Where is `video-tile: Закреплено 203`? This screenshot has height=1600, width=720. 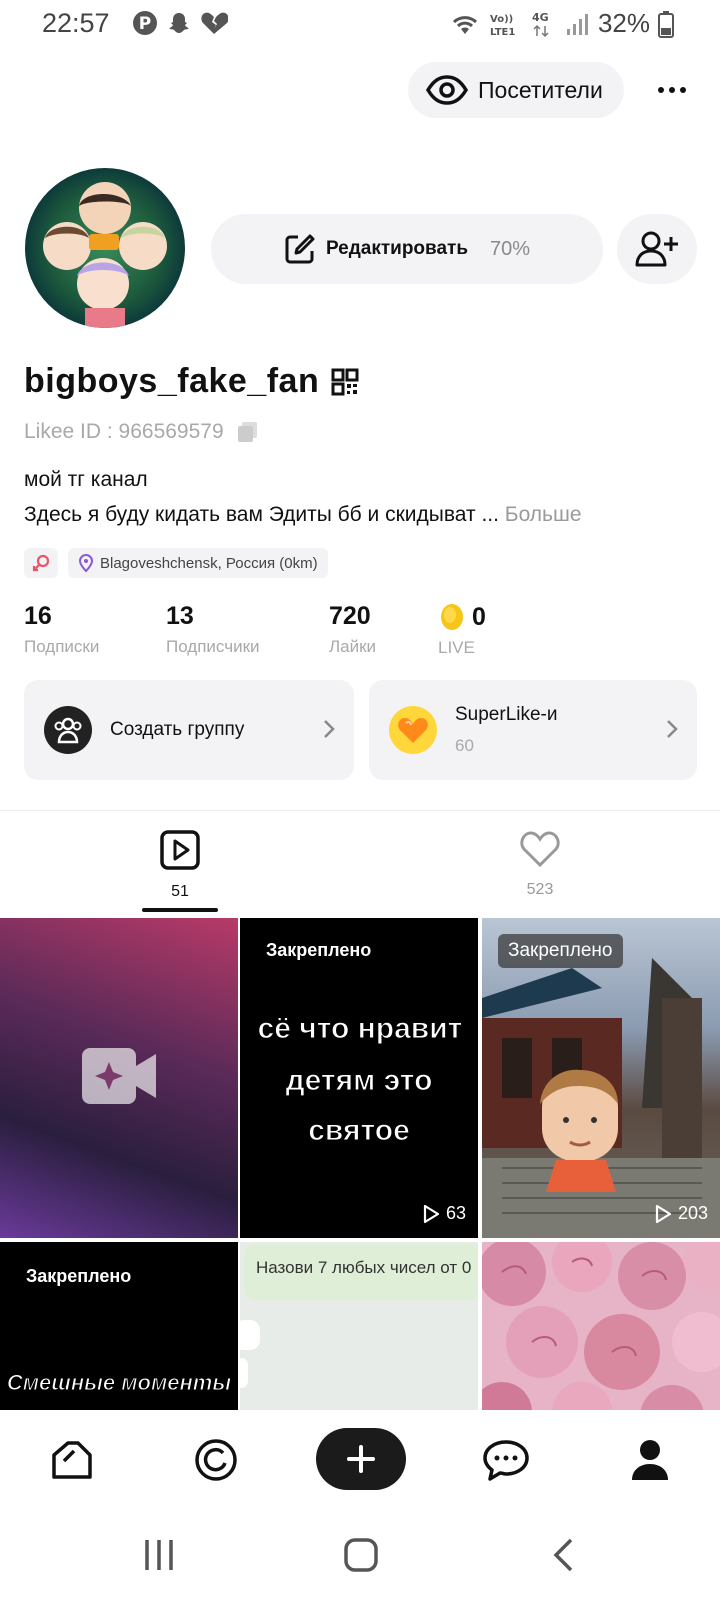 video-tile: Закреплено 203 is located at coordinates (601, 1078).